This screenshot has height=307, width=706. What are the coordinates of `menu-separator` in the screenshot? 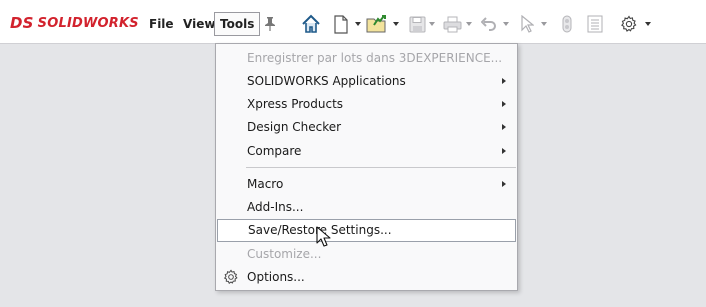 It's located at (381, 167).